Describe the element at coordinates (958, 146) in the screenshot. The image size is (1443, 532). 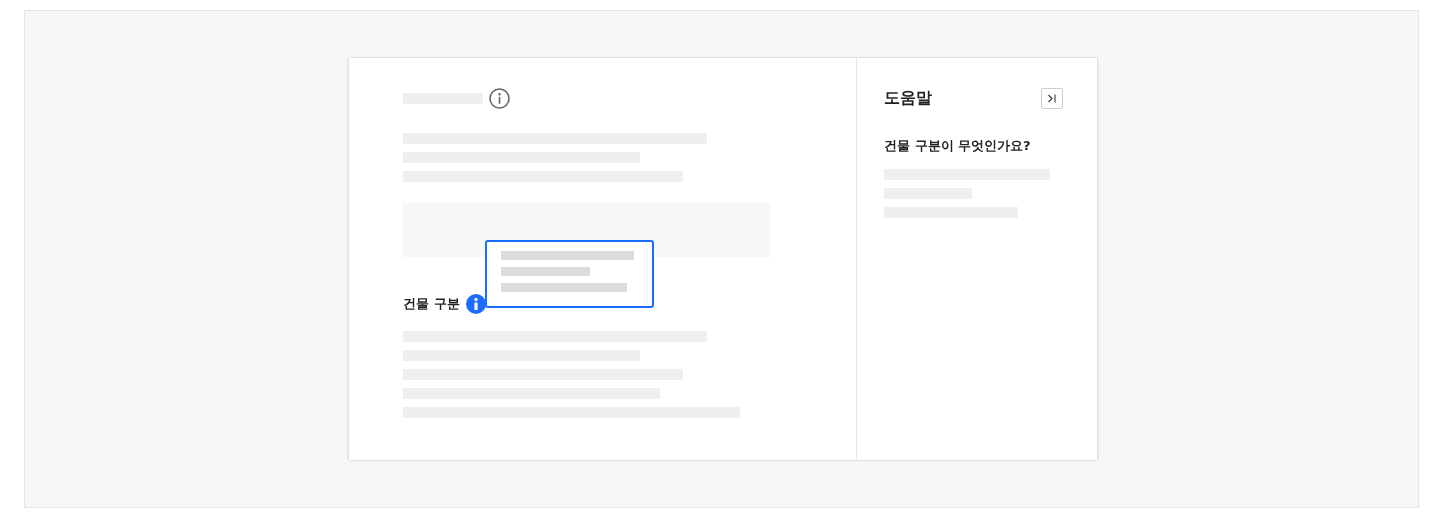
I see `help-question: 건물 구분이 무엇인가요?` at that location.